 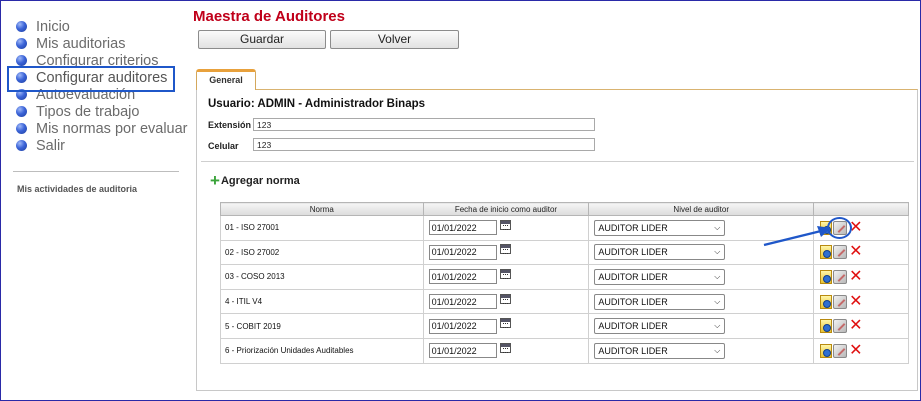 What do you see at coordinates (322, 301) in the screenshot?
I see `norma-cell: 4 - ITIL V4` at bounding box center [322, 301].